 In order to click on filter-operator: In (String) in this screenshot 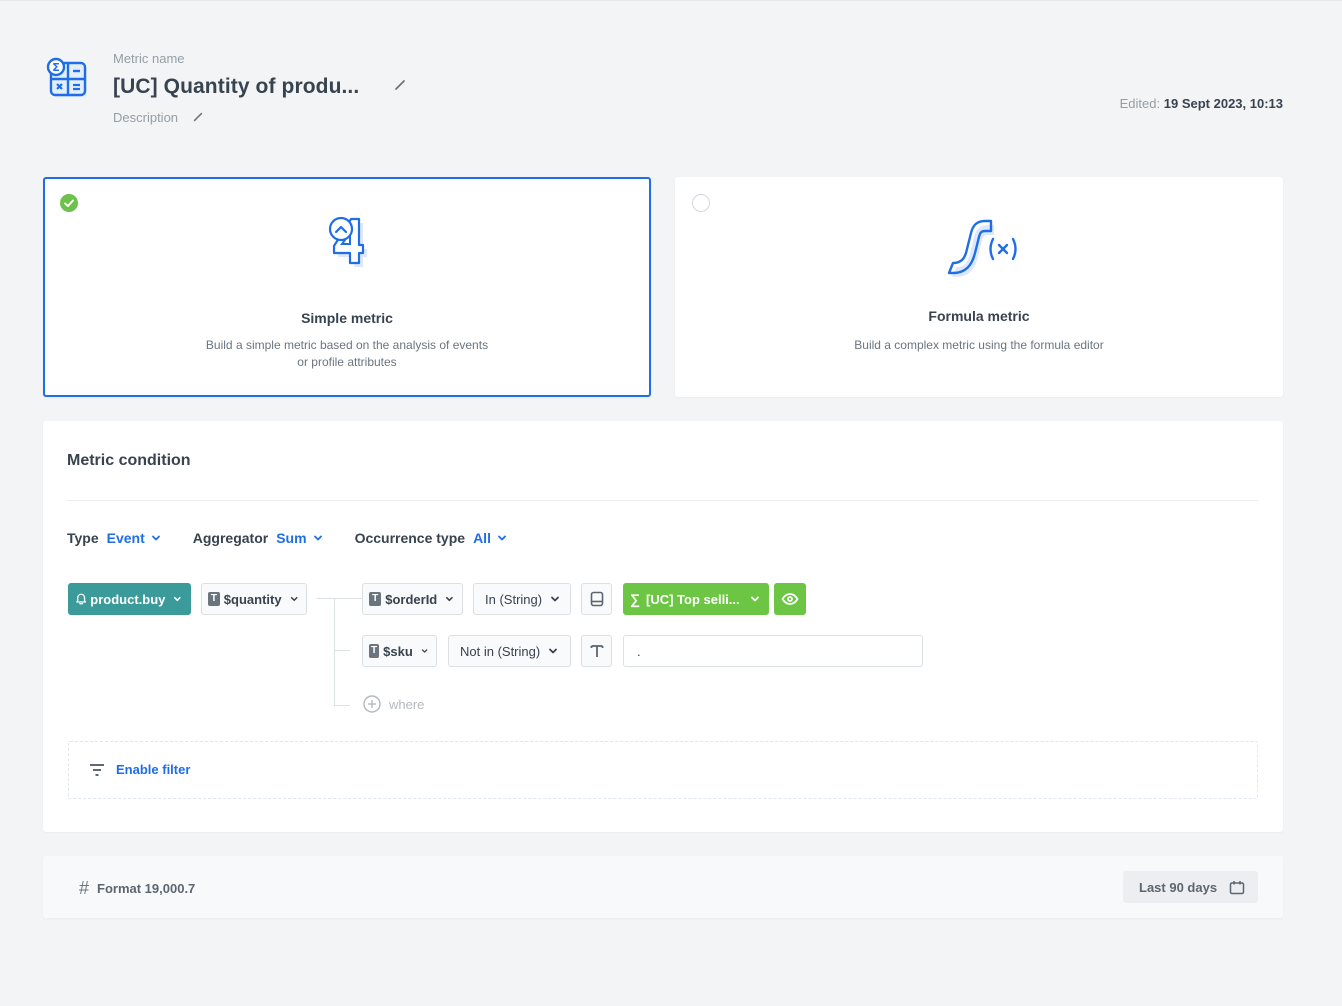, I will do `click(514, 599)`.